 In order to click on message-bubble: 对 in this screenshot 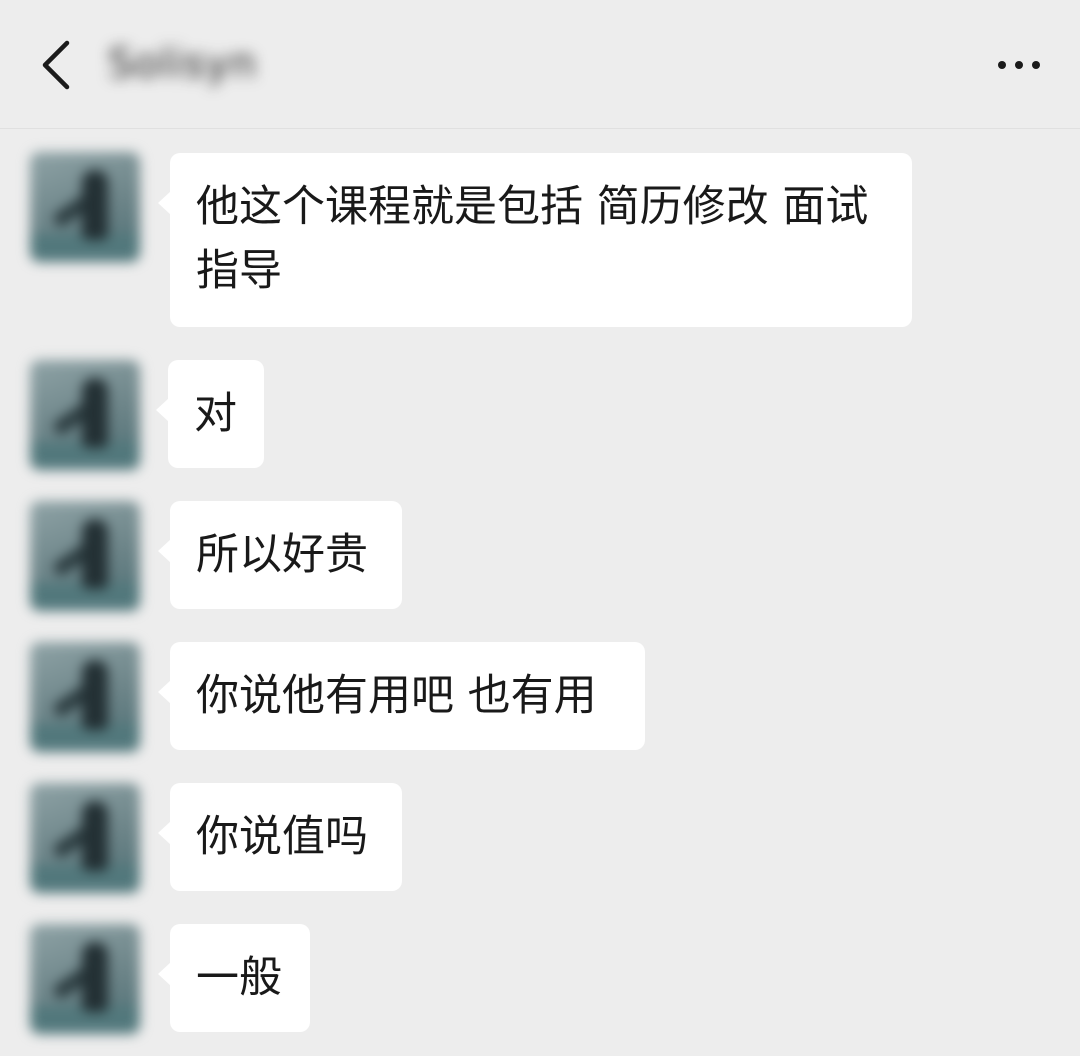, I will do `click(210, 414)`.